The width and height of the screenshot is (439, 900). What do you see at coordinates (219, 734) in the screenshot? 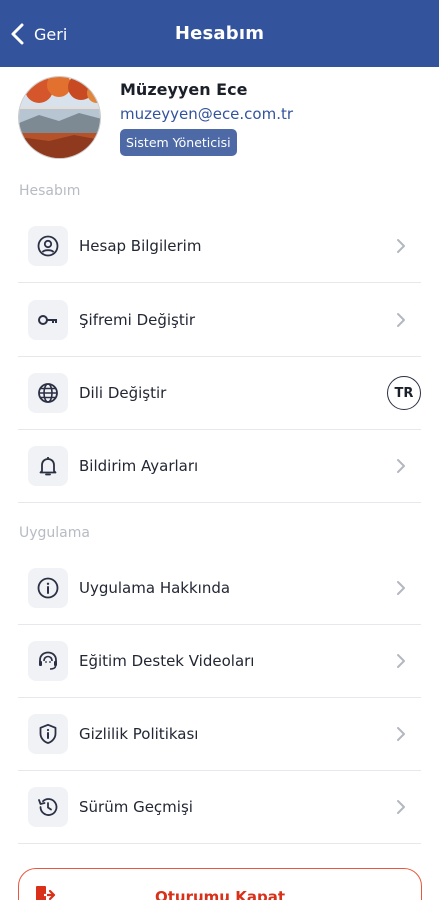
I see `menu-item-privacy-policy: Gizlilik Politikası` at bounding box center [219, 734].